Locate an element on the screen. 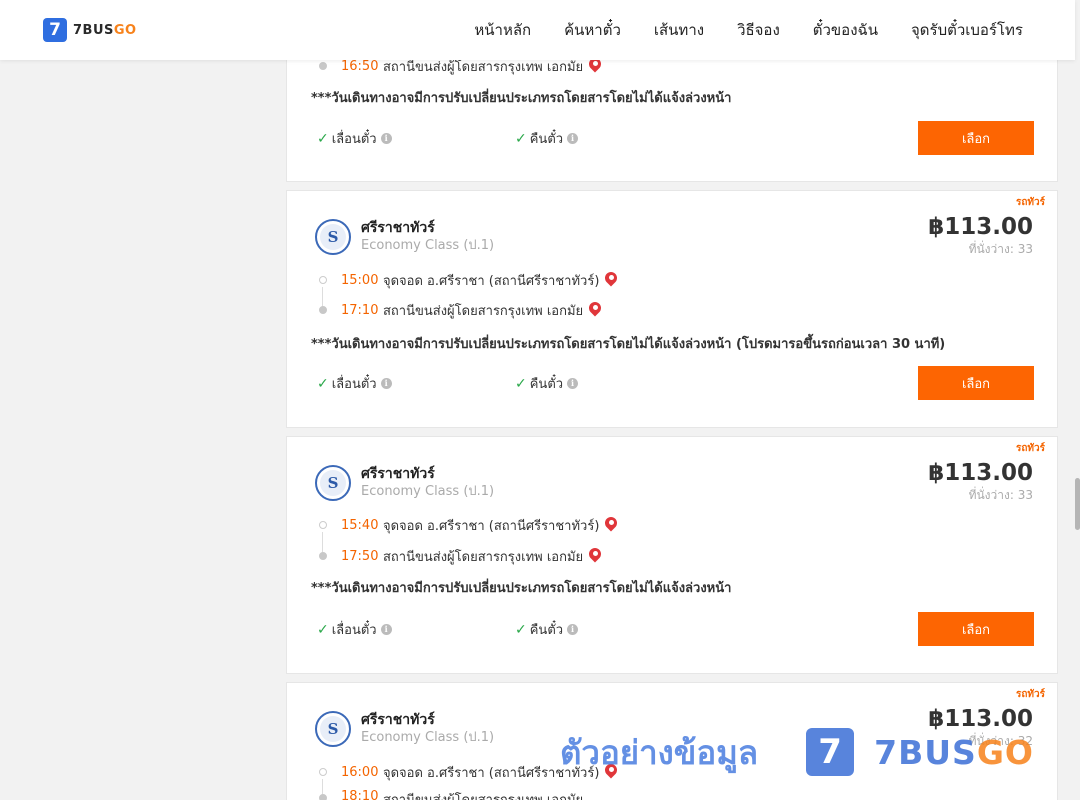  nav-home: หน้าหลัก is located at coordinates (502, 30).